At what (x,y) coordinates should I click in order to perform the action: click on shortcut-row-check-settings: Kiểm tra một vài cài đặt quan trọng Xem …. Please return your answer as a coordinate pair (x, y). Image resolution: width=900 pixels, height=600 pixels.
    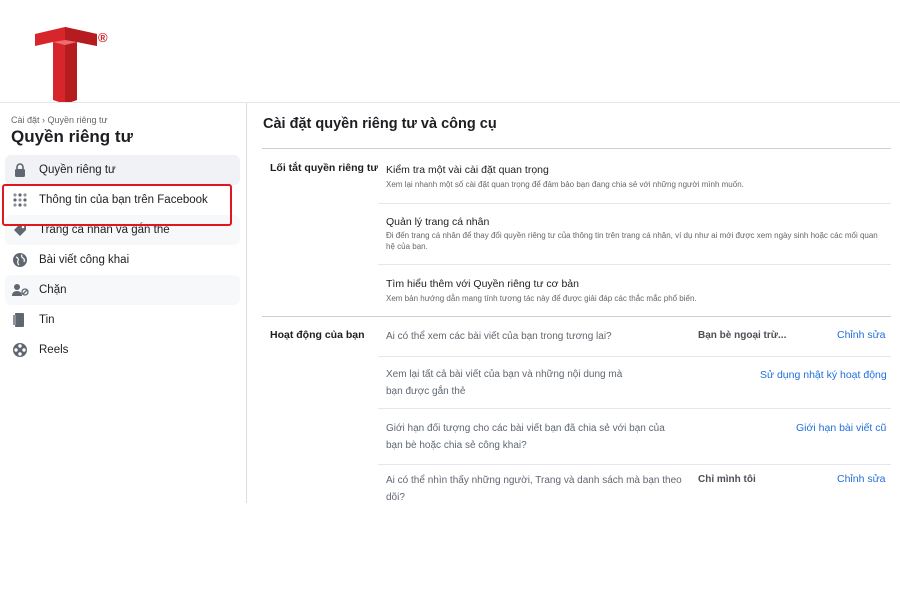
    Looking at the image, I should click on (634, 179).